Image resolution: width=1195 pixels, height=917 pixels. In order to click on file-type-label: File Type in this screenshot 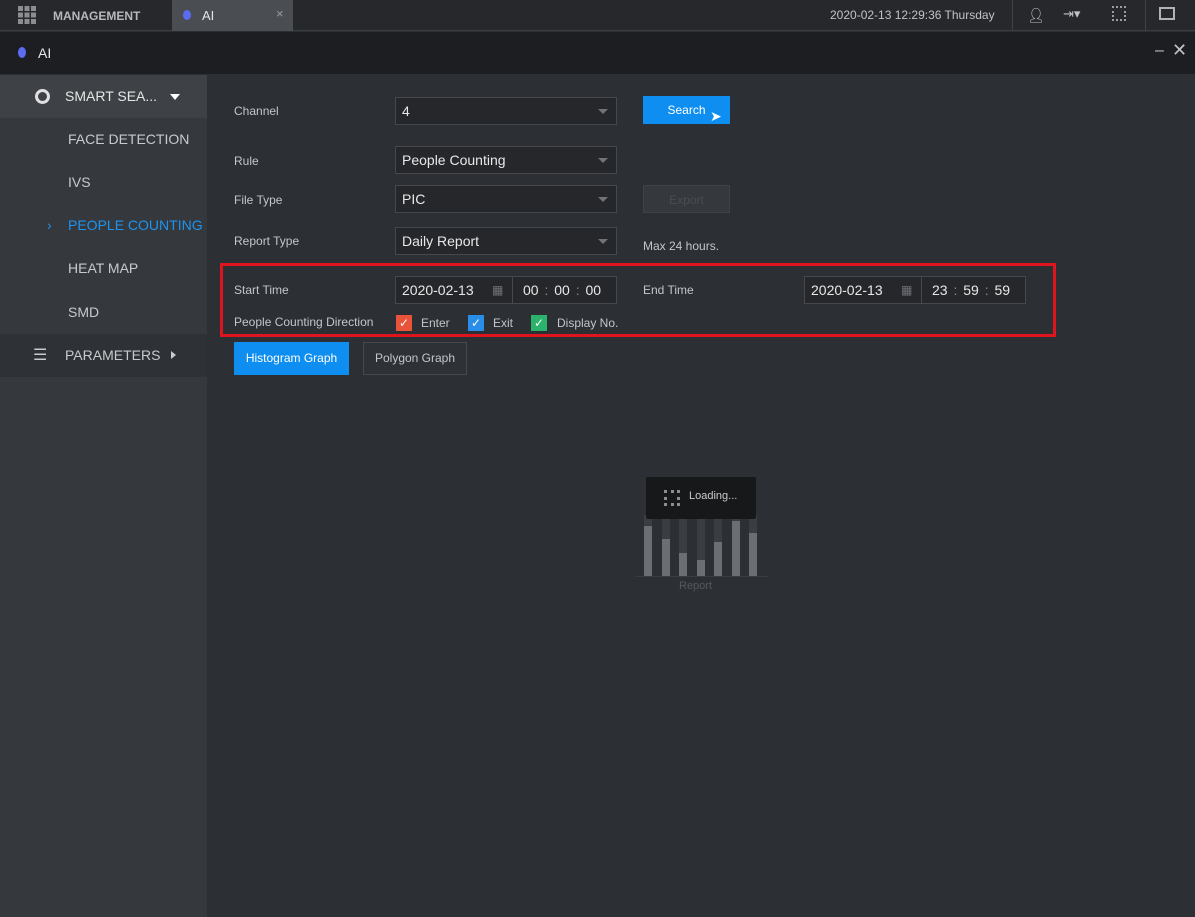, I will do `click(258, 200)`.